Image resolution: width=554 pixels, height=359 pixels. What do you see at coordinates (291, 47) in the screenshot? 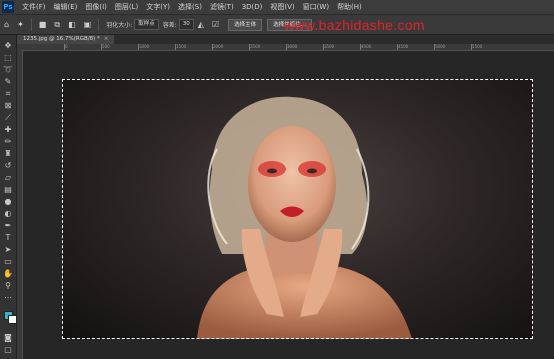
I see `ruler-tick: 3000` at bounding box center [291, 47].